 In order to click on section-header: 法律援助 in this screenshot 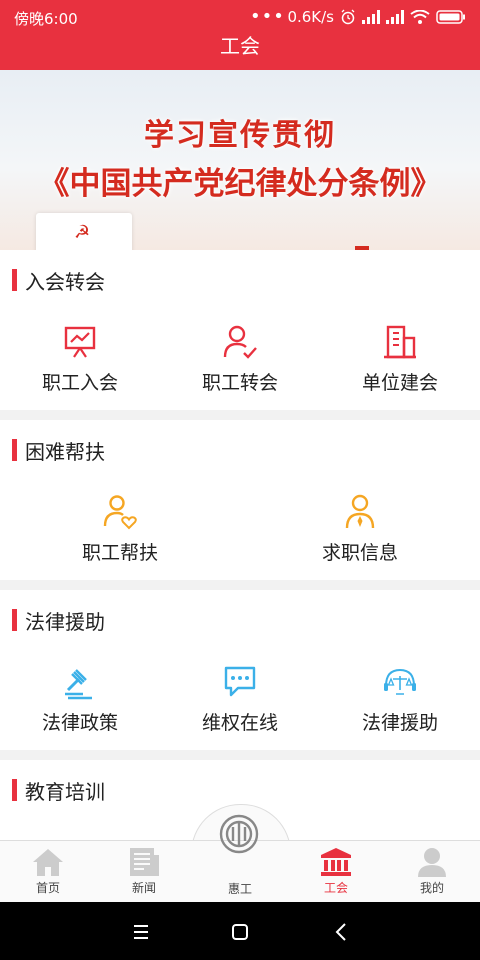, I will do `click(58, 621)`.